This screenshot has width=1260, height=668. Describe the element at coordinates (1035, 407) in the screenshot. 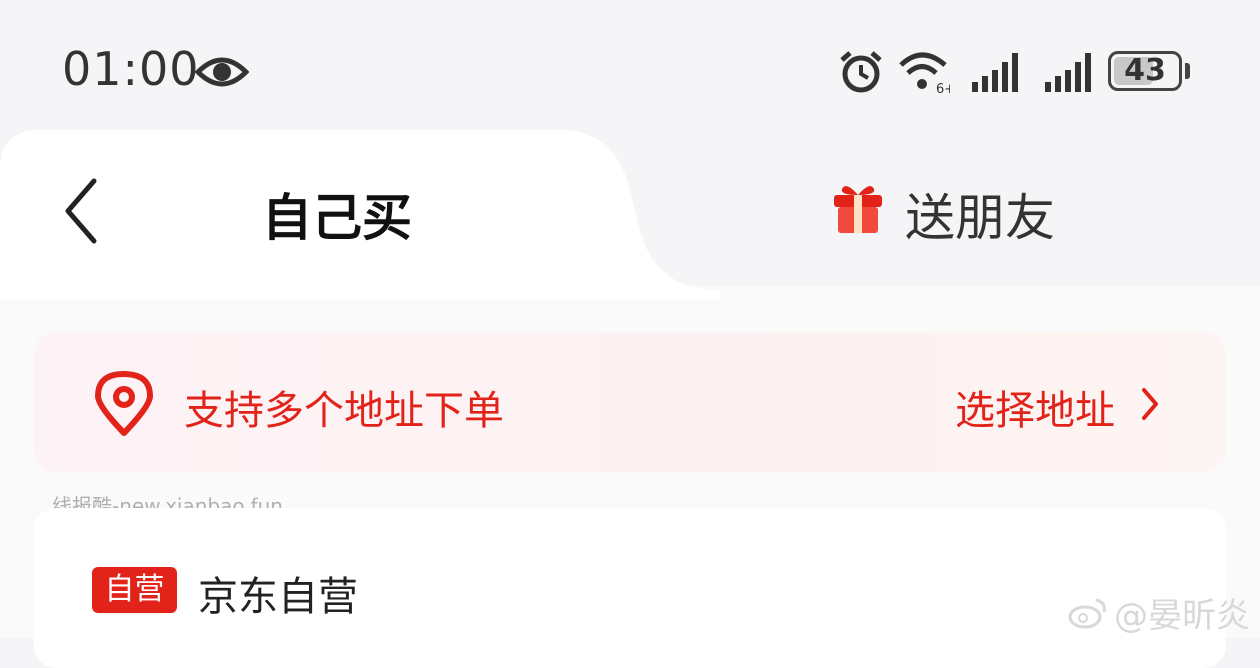

I see `select-address-button: 选择地址` at that location.